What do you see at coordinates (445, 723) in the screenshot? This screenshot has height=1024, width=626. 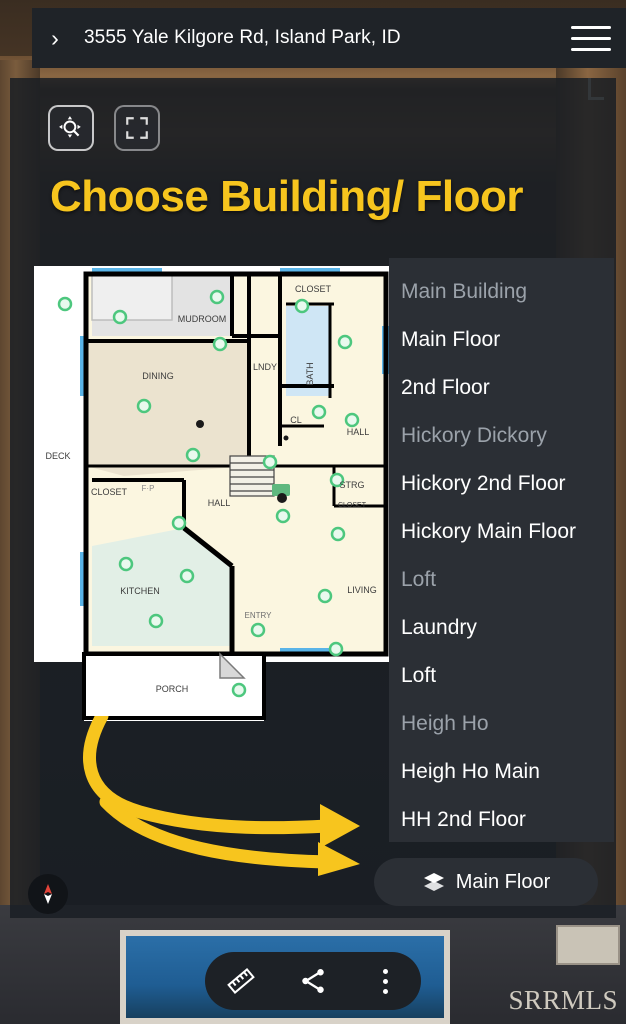 I see `dropdown-group-label: Heigh Ho` at bounding box center [445, 723].